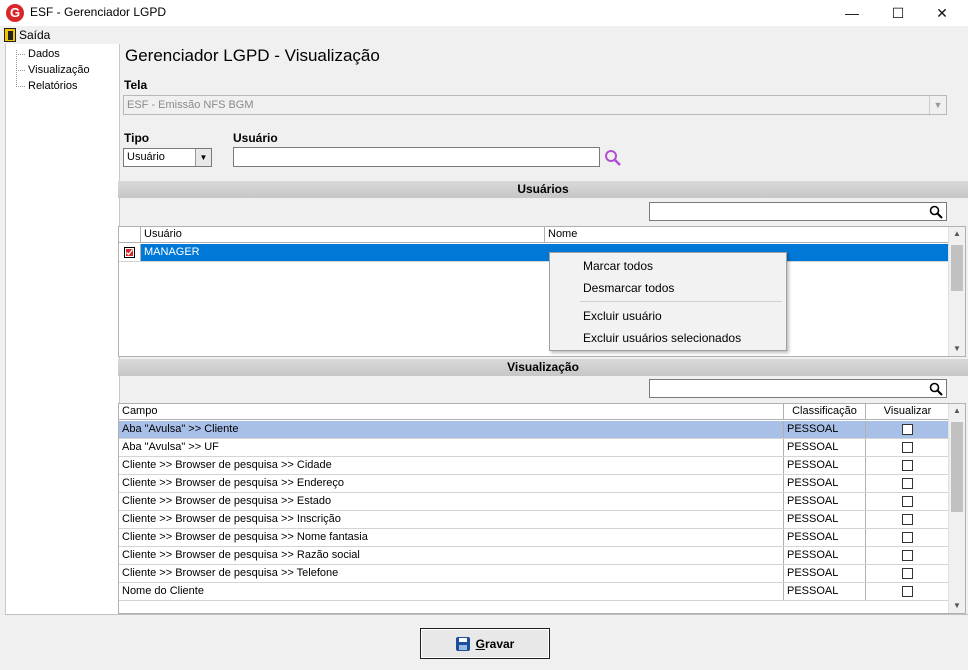 The height and width of the screenshot is (670, 968). I want to click on visualizacao-scrollbar: ▲ ▼, so click(956, 508).